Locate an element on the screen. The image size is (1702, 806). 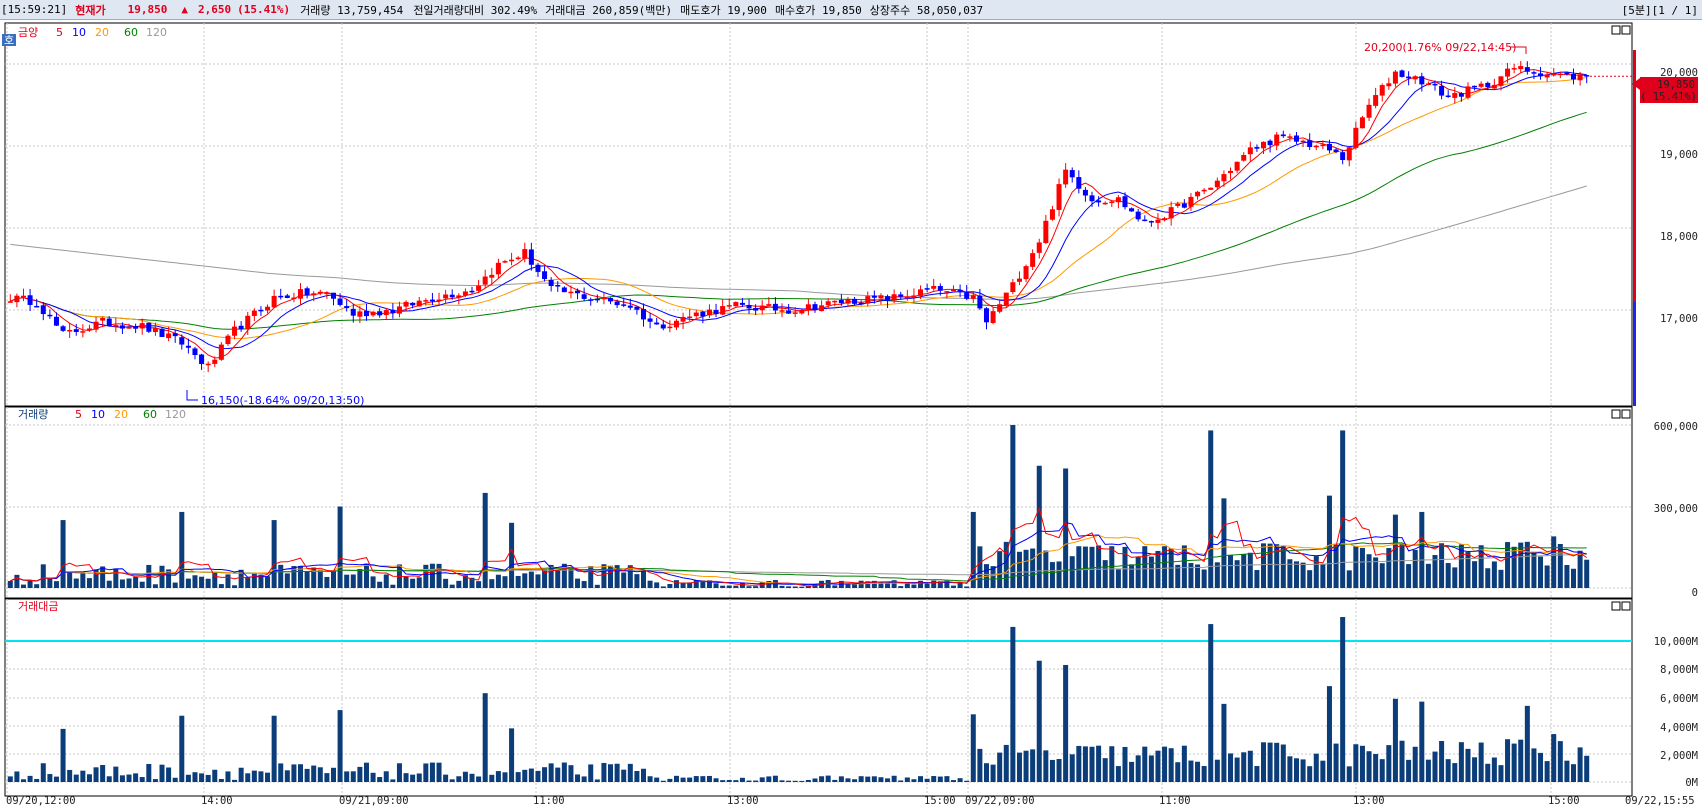
ma5-label: 5 is located at coordinates (59, 32).